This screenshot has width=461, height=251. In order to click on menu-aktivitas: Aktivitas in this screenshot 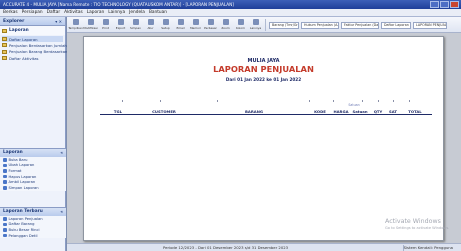, I will do `click(73, 12)`.